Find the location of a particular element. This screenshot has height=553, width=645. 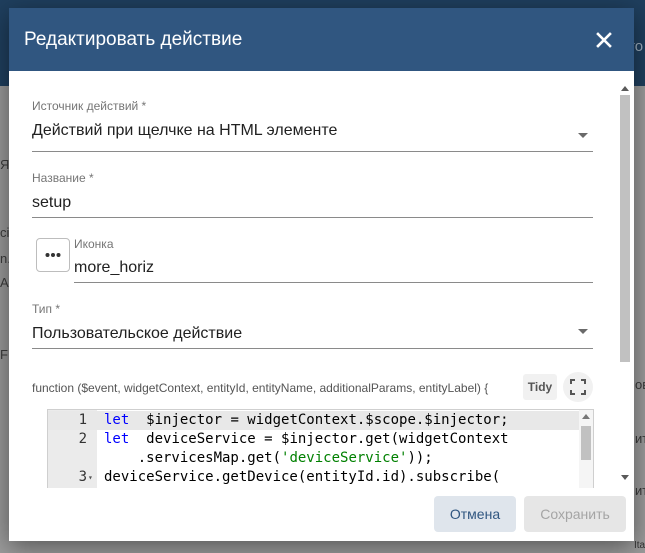

fullscreen-button is located at coordinates (578, 387).